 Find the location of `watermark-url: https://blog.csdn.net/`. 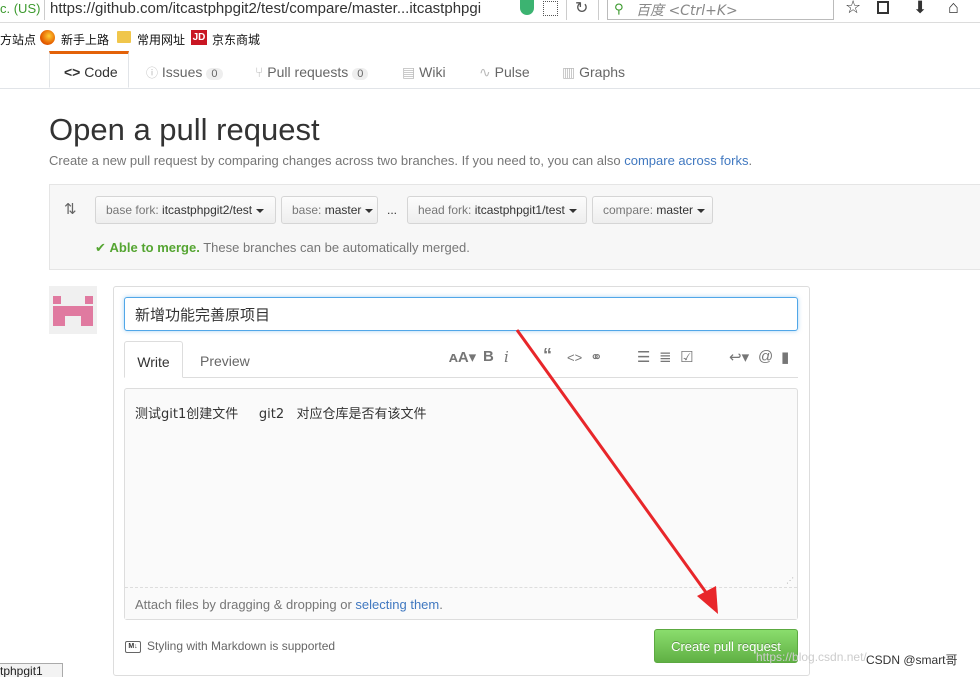

watermark-url: https://blog.csdn.net/ is located at coordinates (811, 657).